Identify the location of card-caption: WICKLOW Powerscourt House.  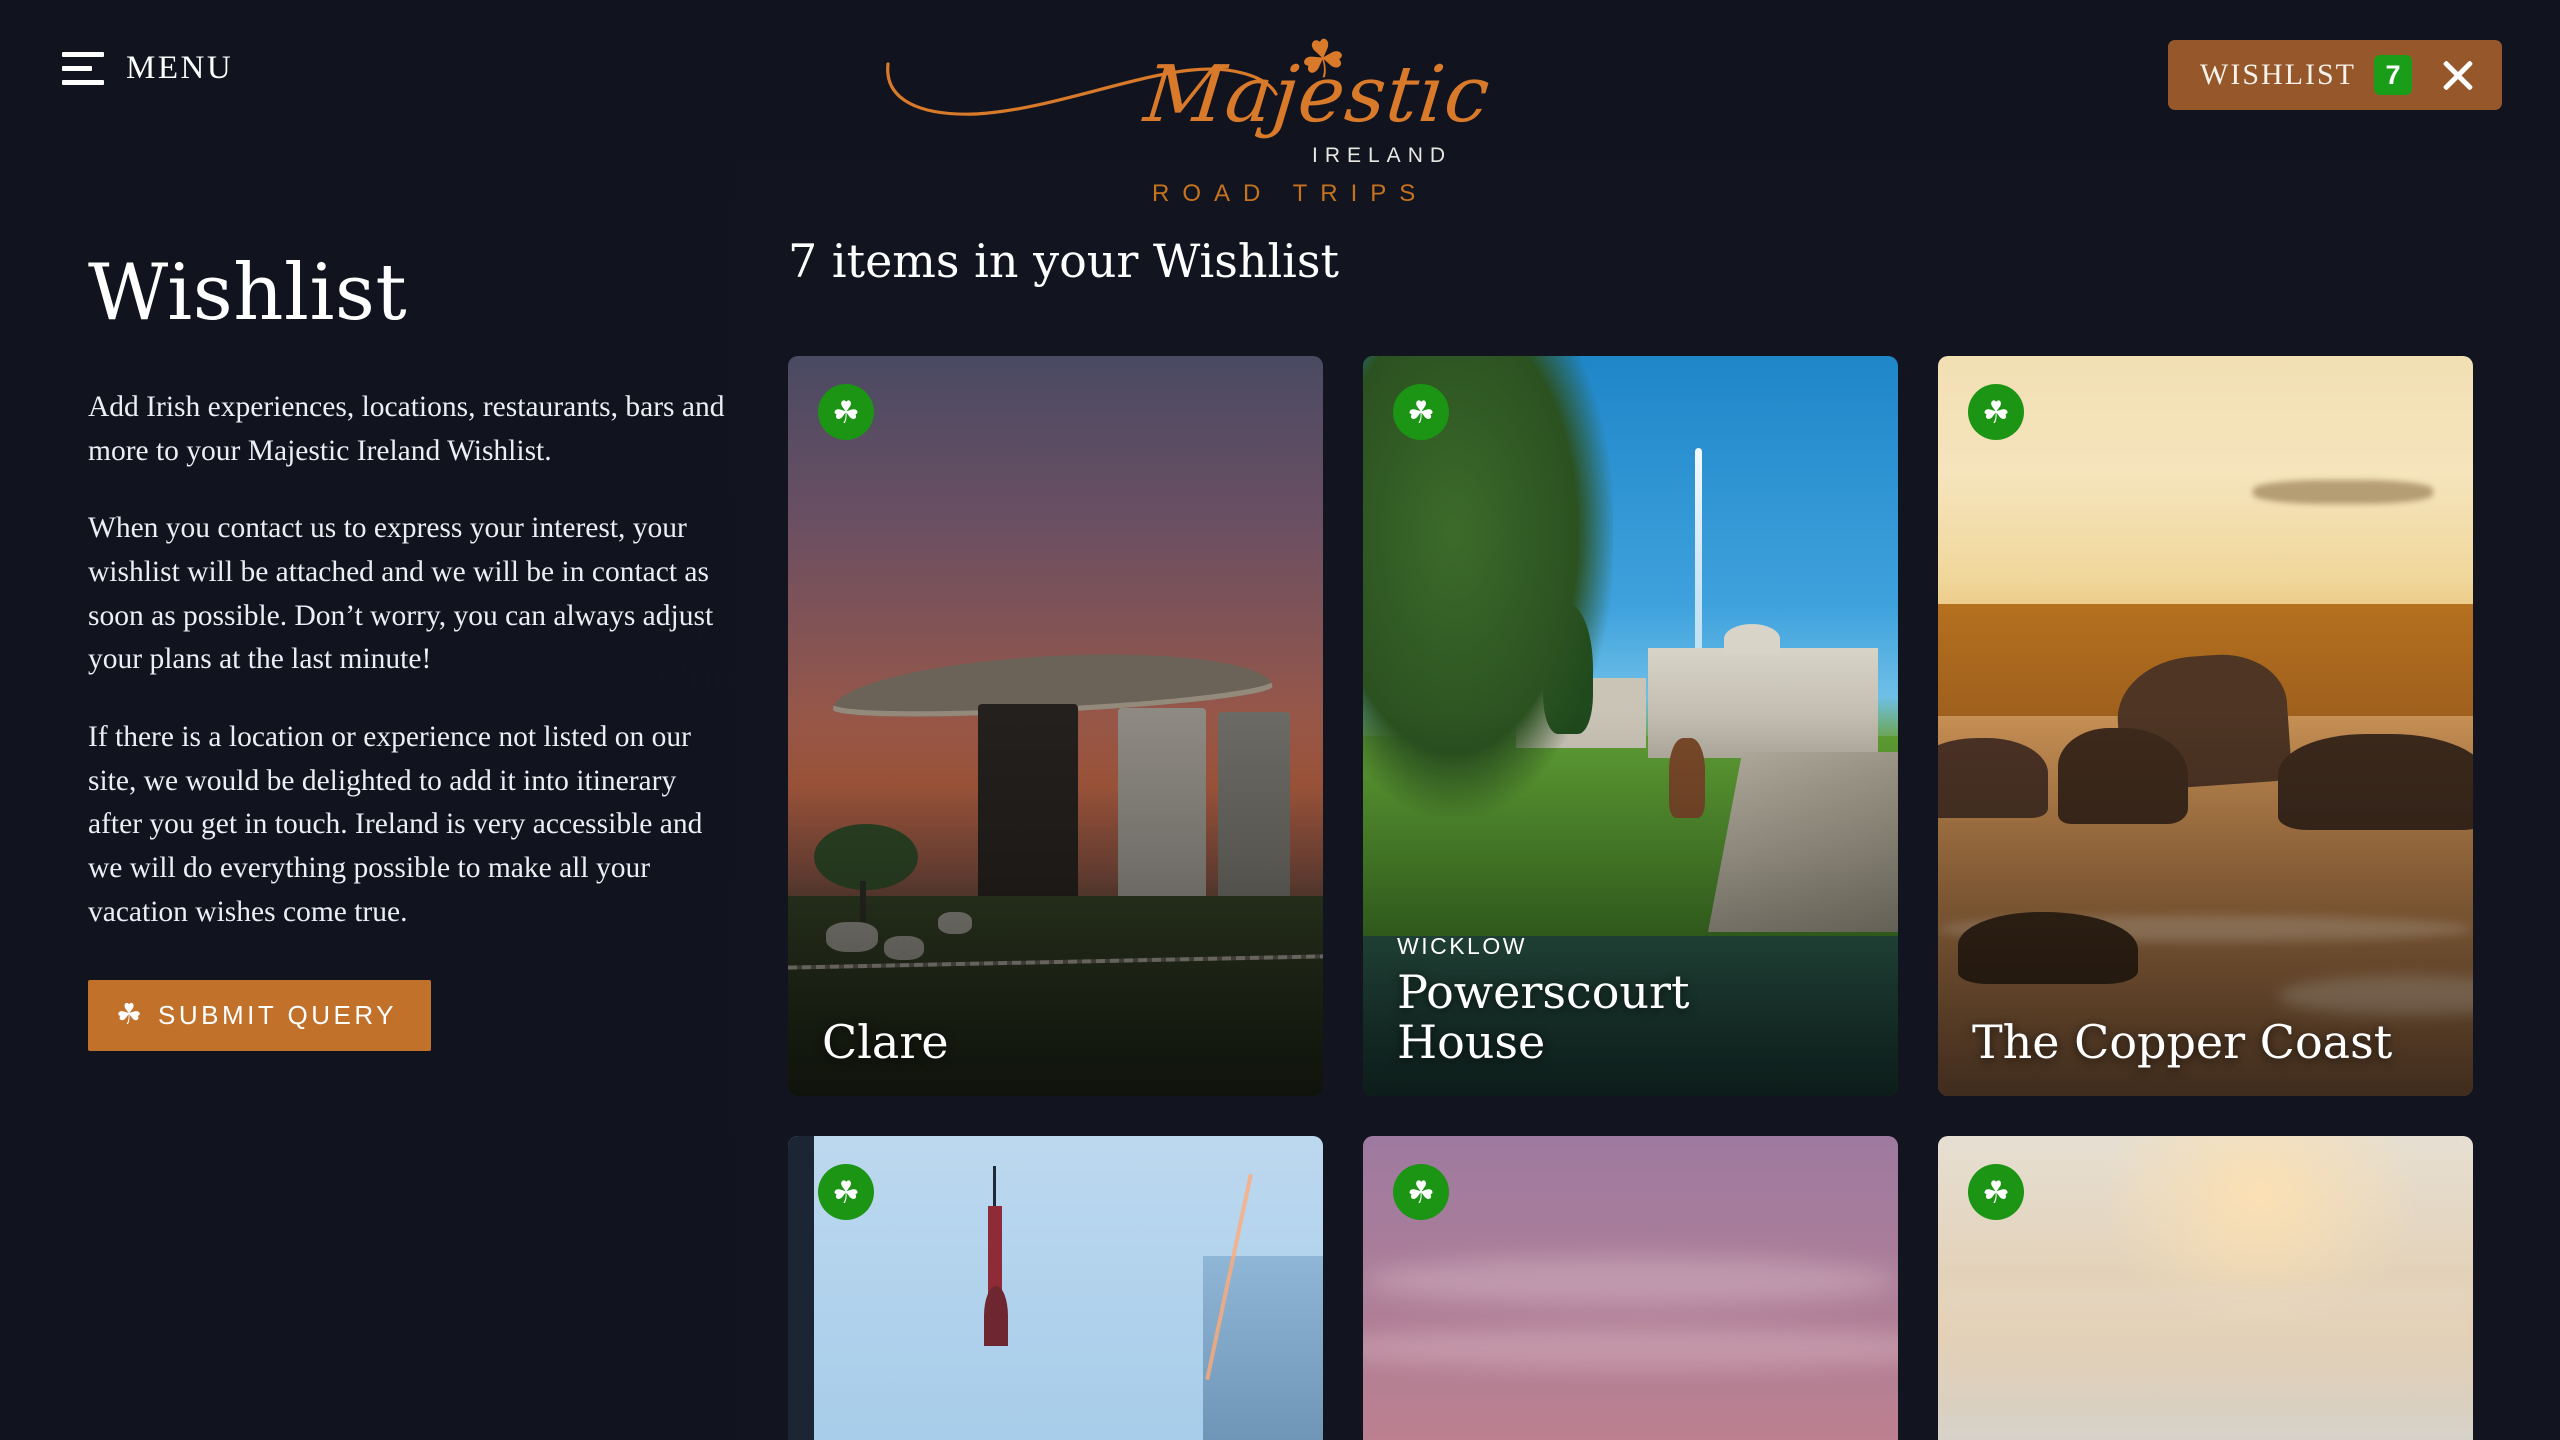
(1612, 1000).